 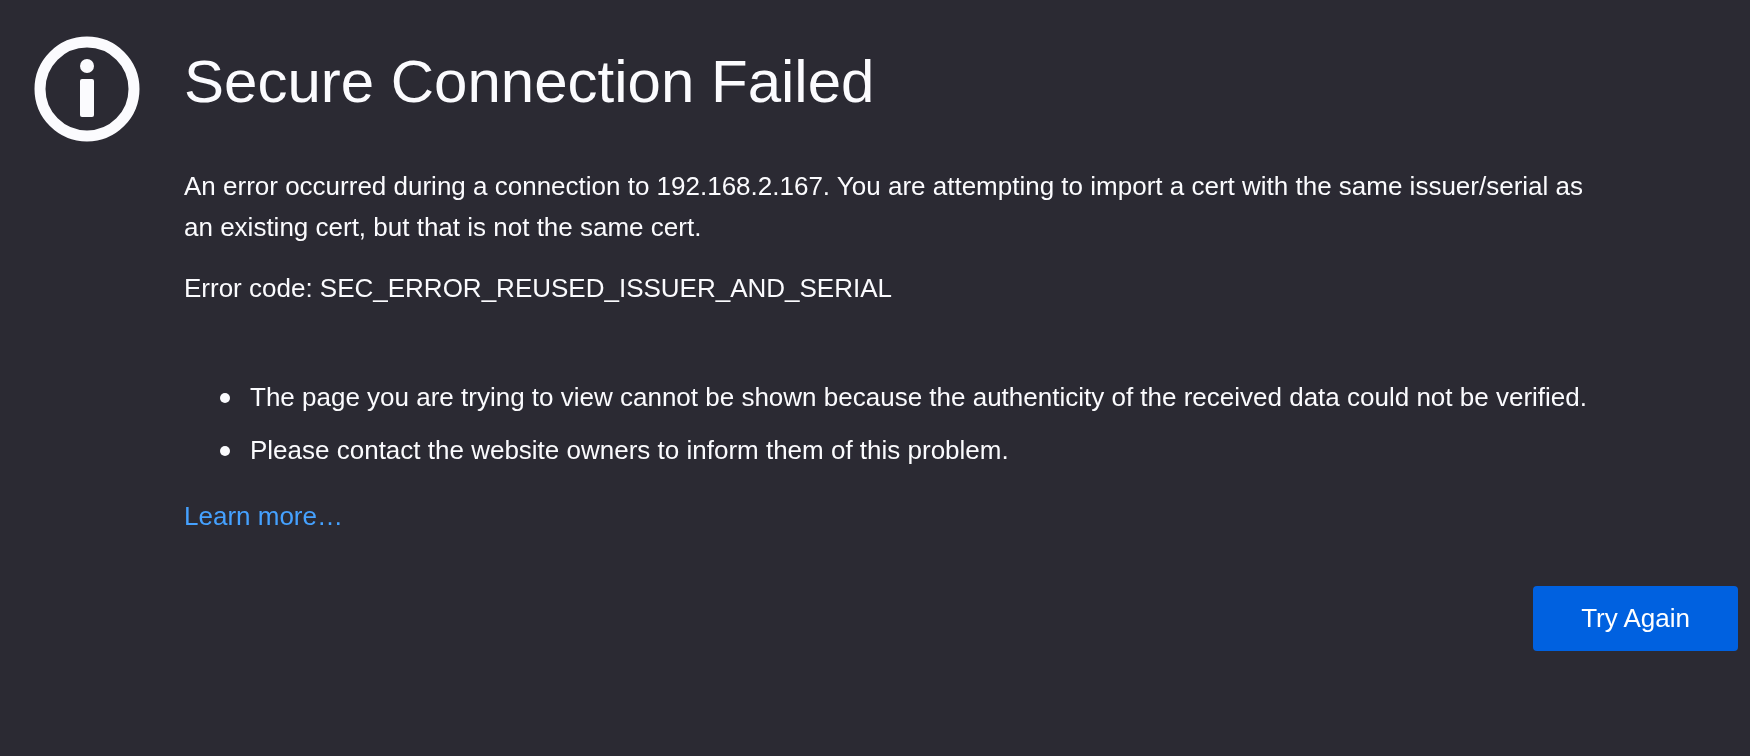 I want to click on try-again-button: Try Again, so click(x=1635, y=618).